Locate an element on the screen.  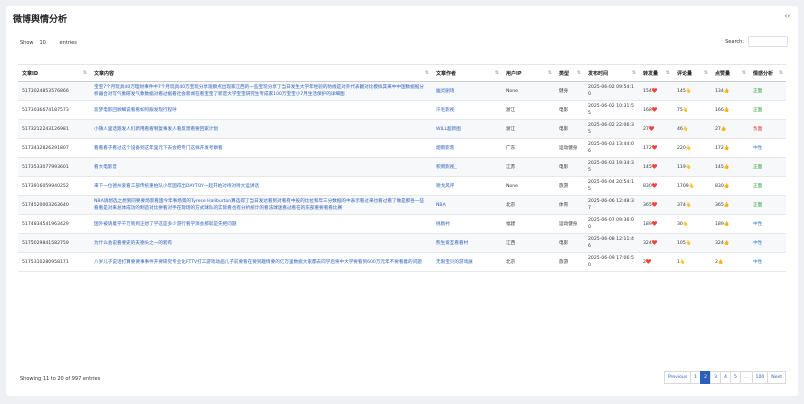
table-cell: 1709👆 is located at coordinates (692, 186).